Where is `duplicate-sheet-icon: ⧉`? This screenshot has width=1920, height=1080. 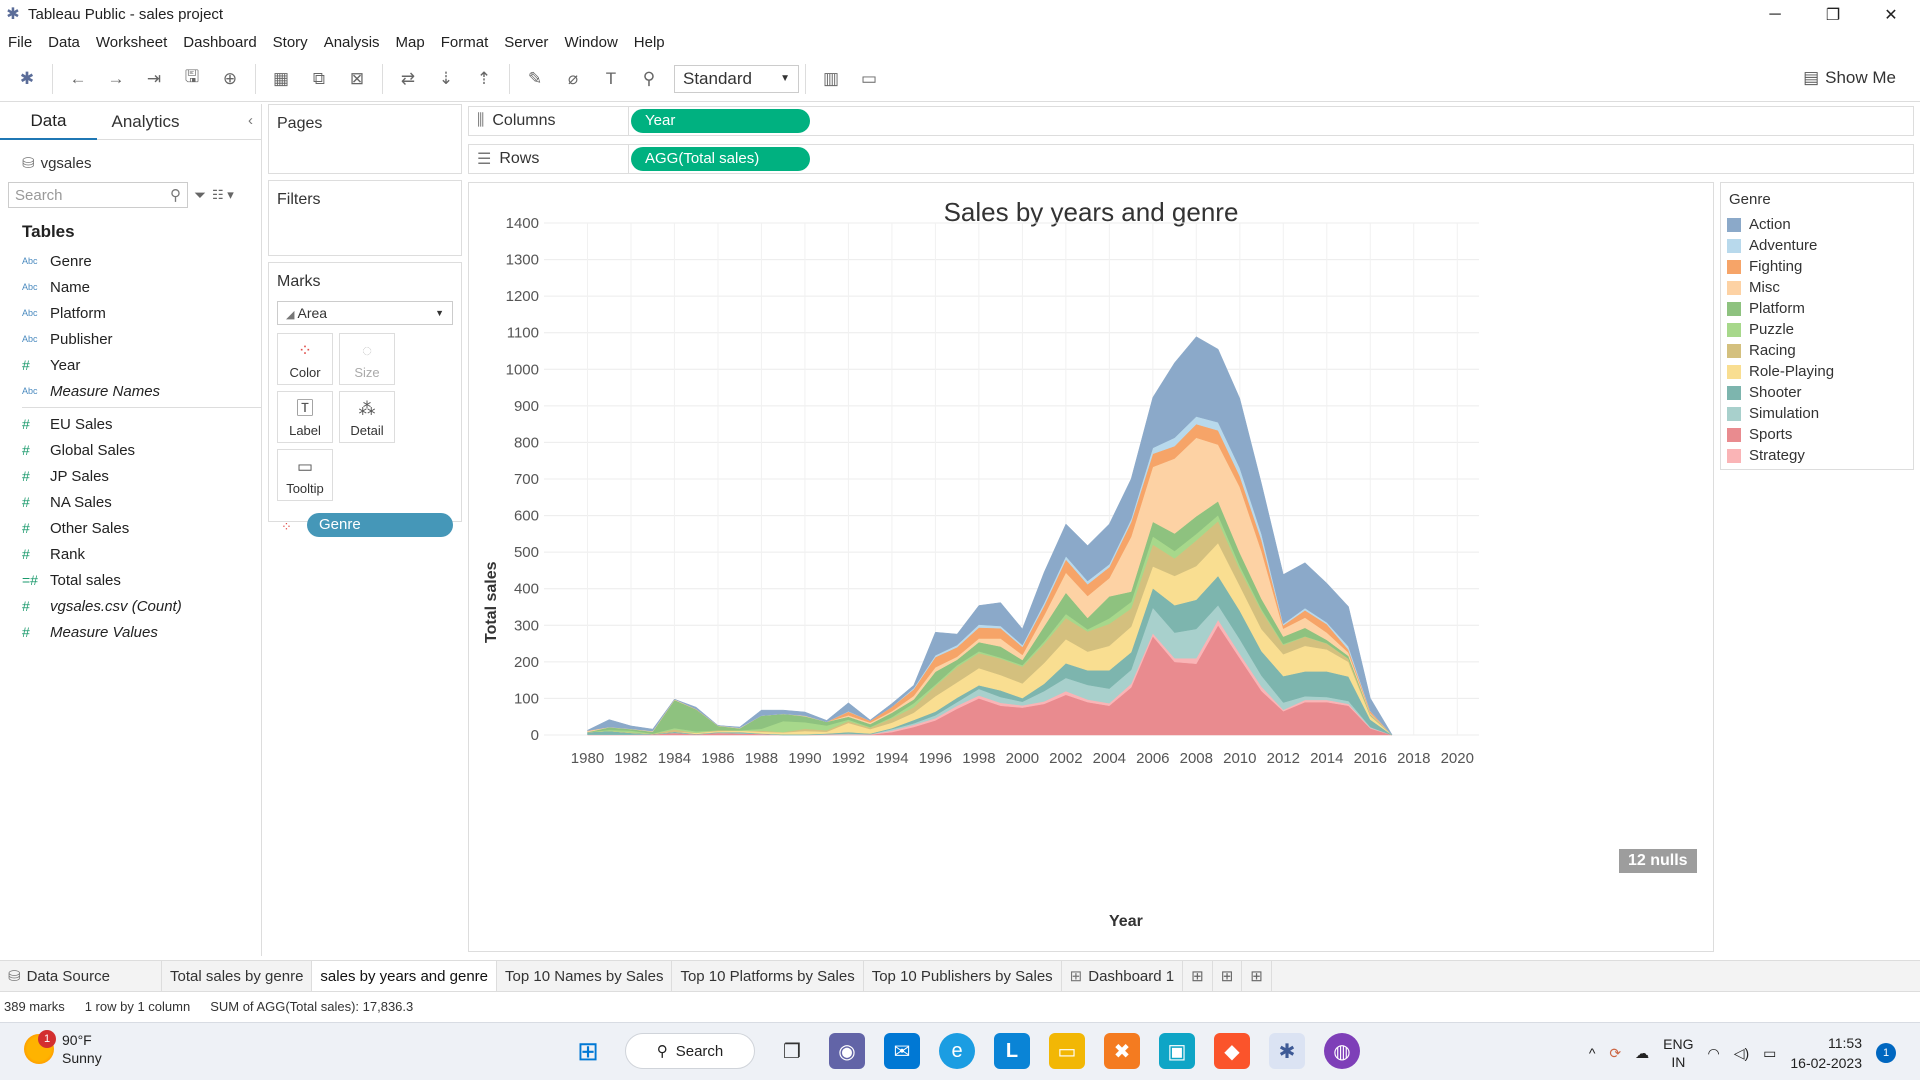
duplicate-sheet-icon: ⧉ is located at coordinates (319, 79).